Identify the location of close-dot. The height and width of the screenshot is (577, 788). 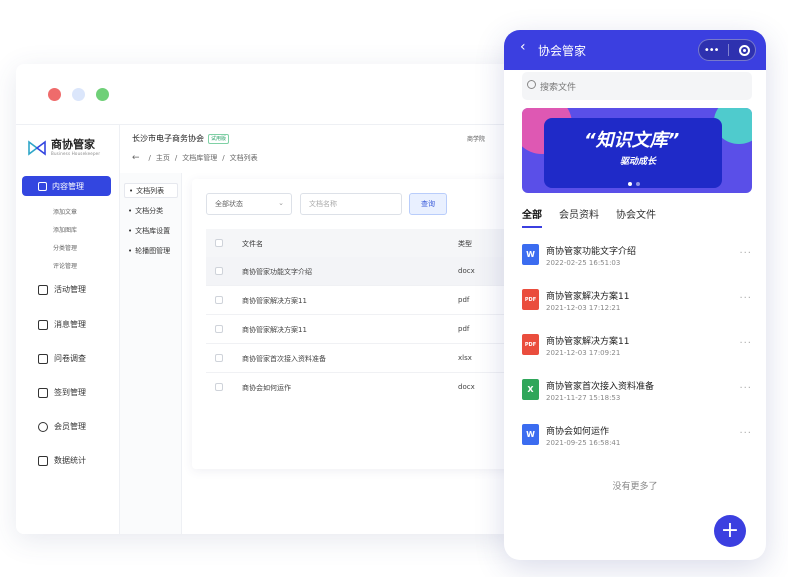
(54, 94).